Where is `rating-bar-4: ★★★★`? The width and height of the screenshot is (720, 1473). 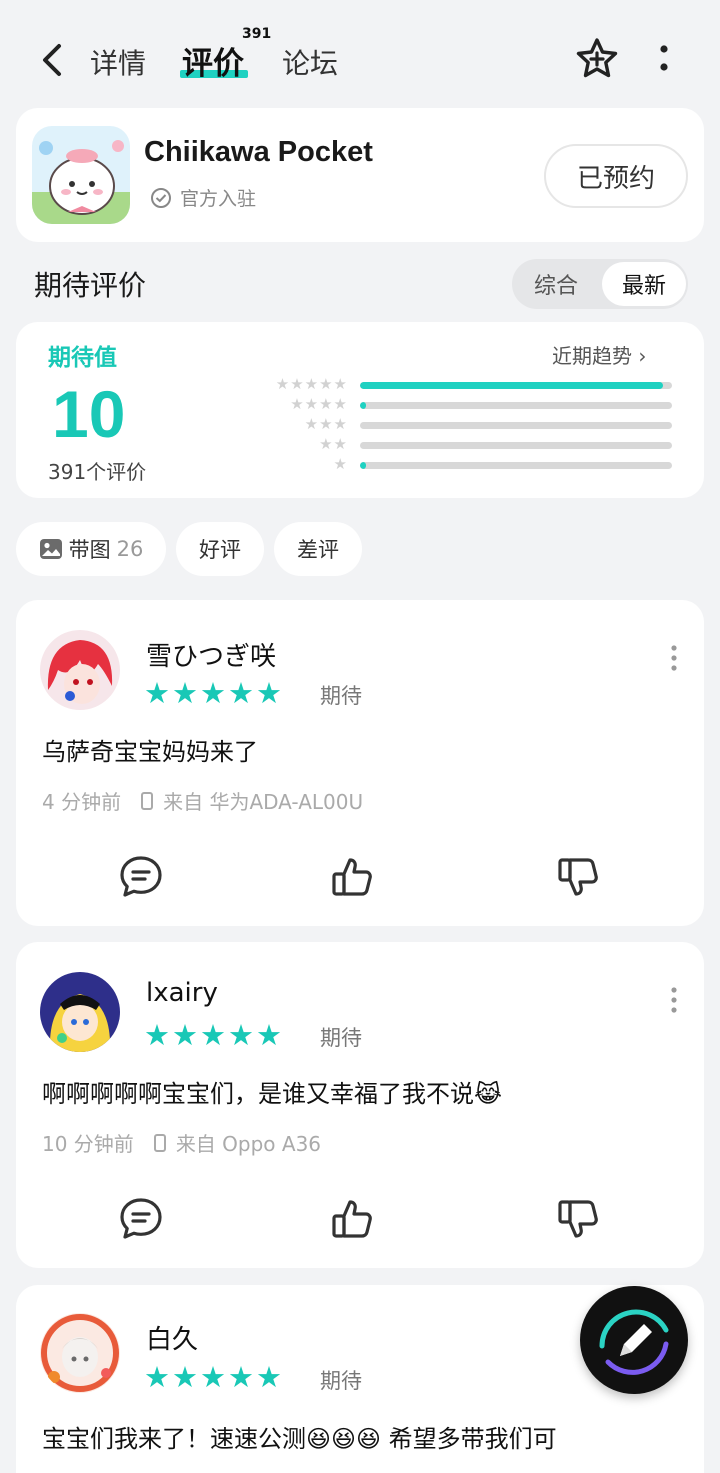 rating-bar-4: ★★★★ is located at coordinates (462, 404).